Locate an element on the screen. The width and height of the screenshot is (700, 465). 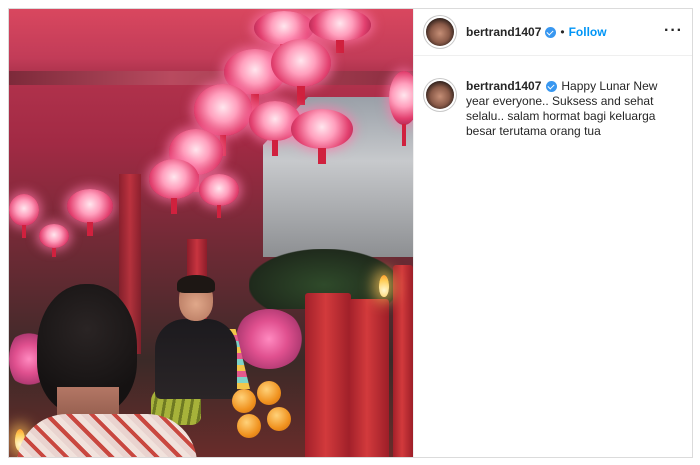
caption-avatar is located at coordinates (440, 95).